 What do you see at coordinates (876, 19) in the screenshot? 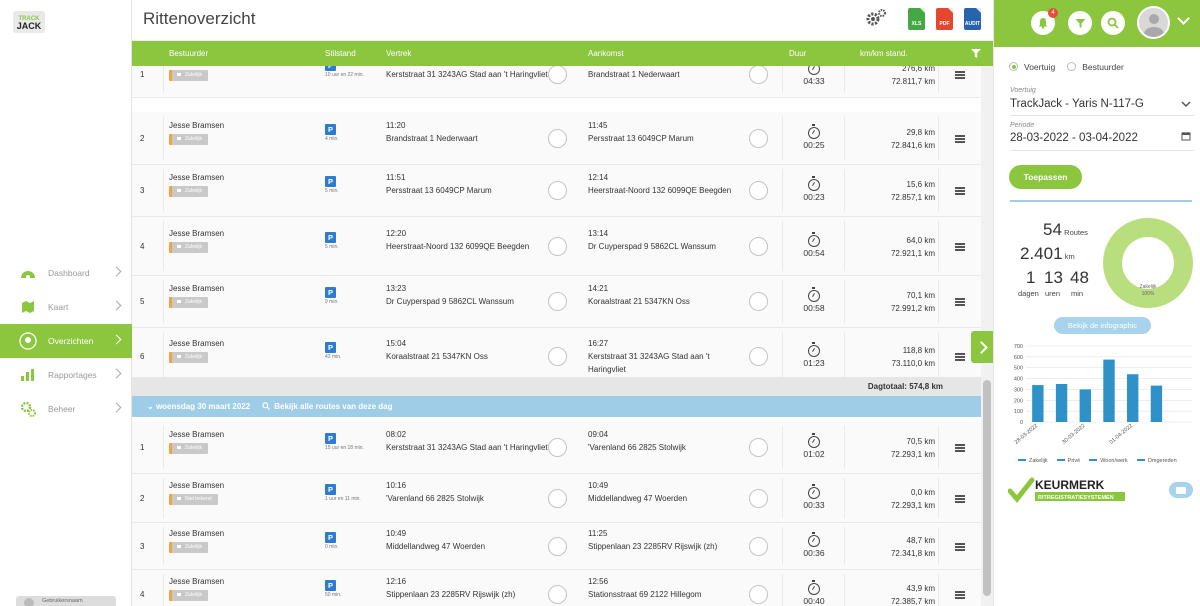
I see `settings-icon` at bounding box center [876, 19].